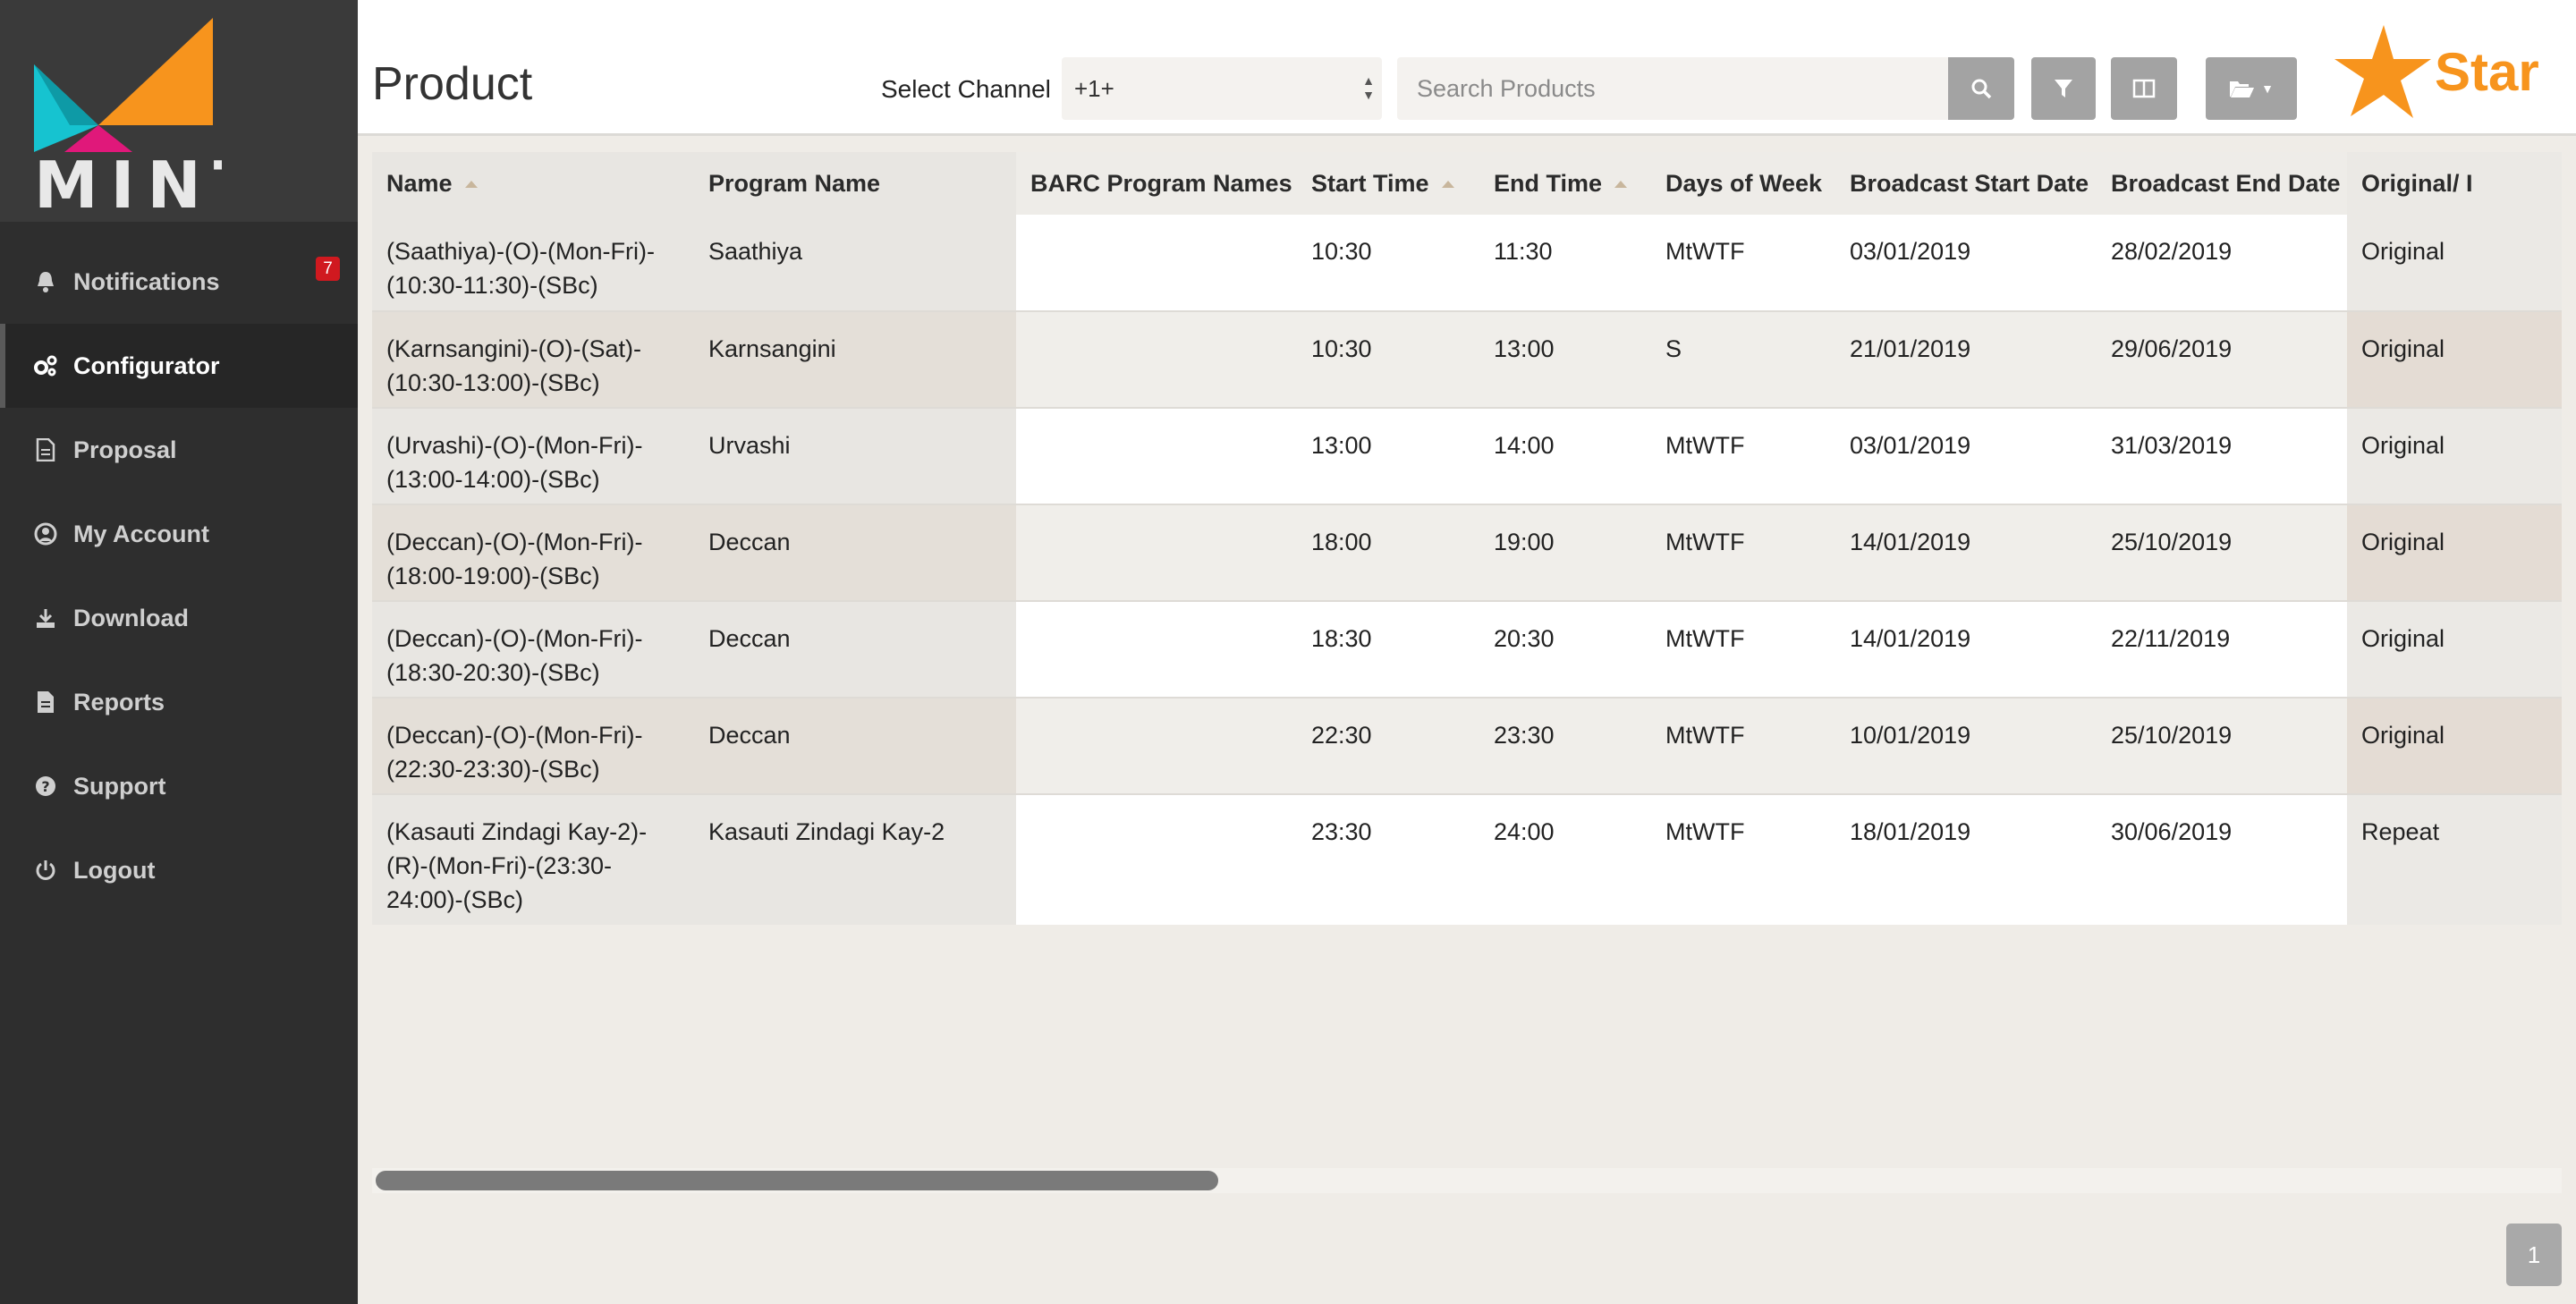 The image size is (2576, 1304). I want to click on table-cell: Karnsangini, so click(855, 359).